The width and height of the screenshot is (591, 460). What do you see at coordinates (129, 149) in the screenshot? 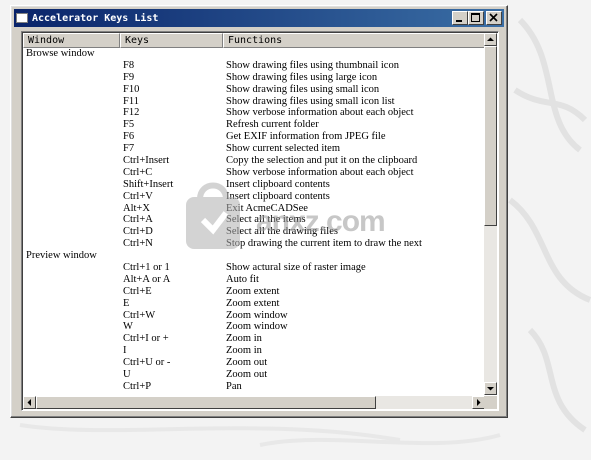
I see `row-keys-cell: F7` at bounding box center [129, 149].